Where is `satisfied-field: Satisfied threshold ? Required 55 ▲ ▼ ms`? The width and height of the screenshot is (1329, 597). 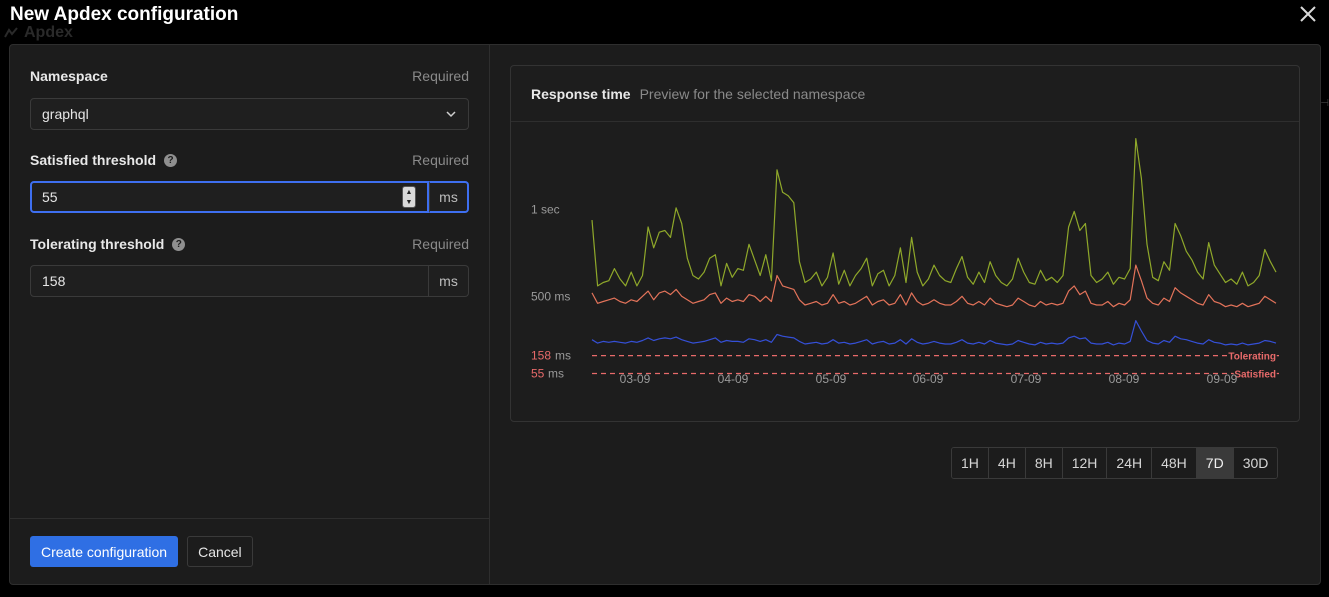 satisfied-field: Satisfied threshold ? Required 55 ▲ ▼ ms is located at coordinates (249, 182).